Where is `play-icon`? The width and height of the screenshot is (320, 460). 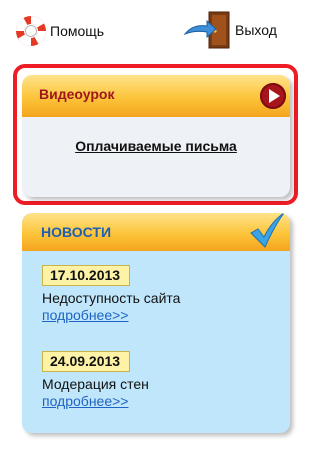 play-icon is located at coordinates (273, 96).